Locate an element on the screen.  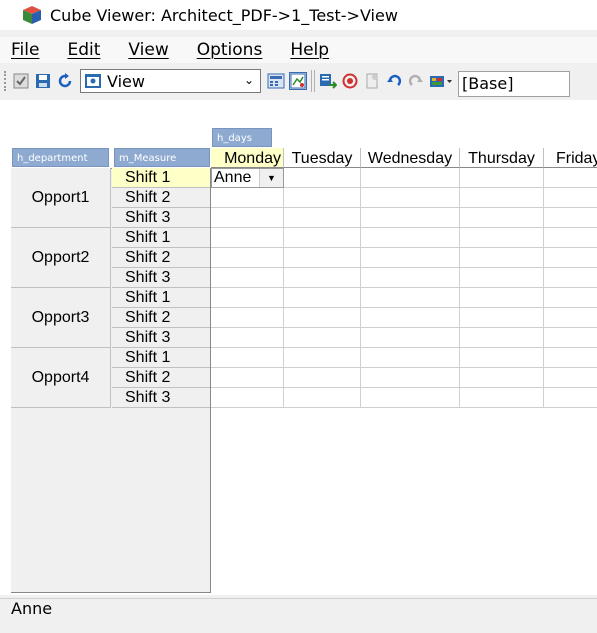
checkbox-icon is located at coordinates (21, 81).